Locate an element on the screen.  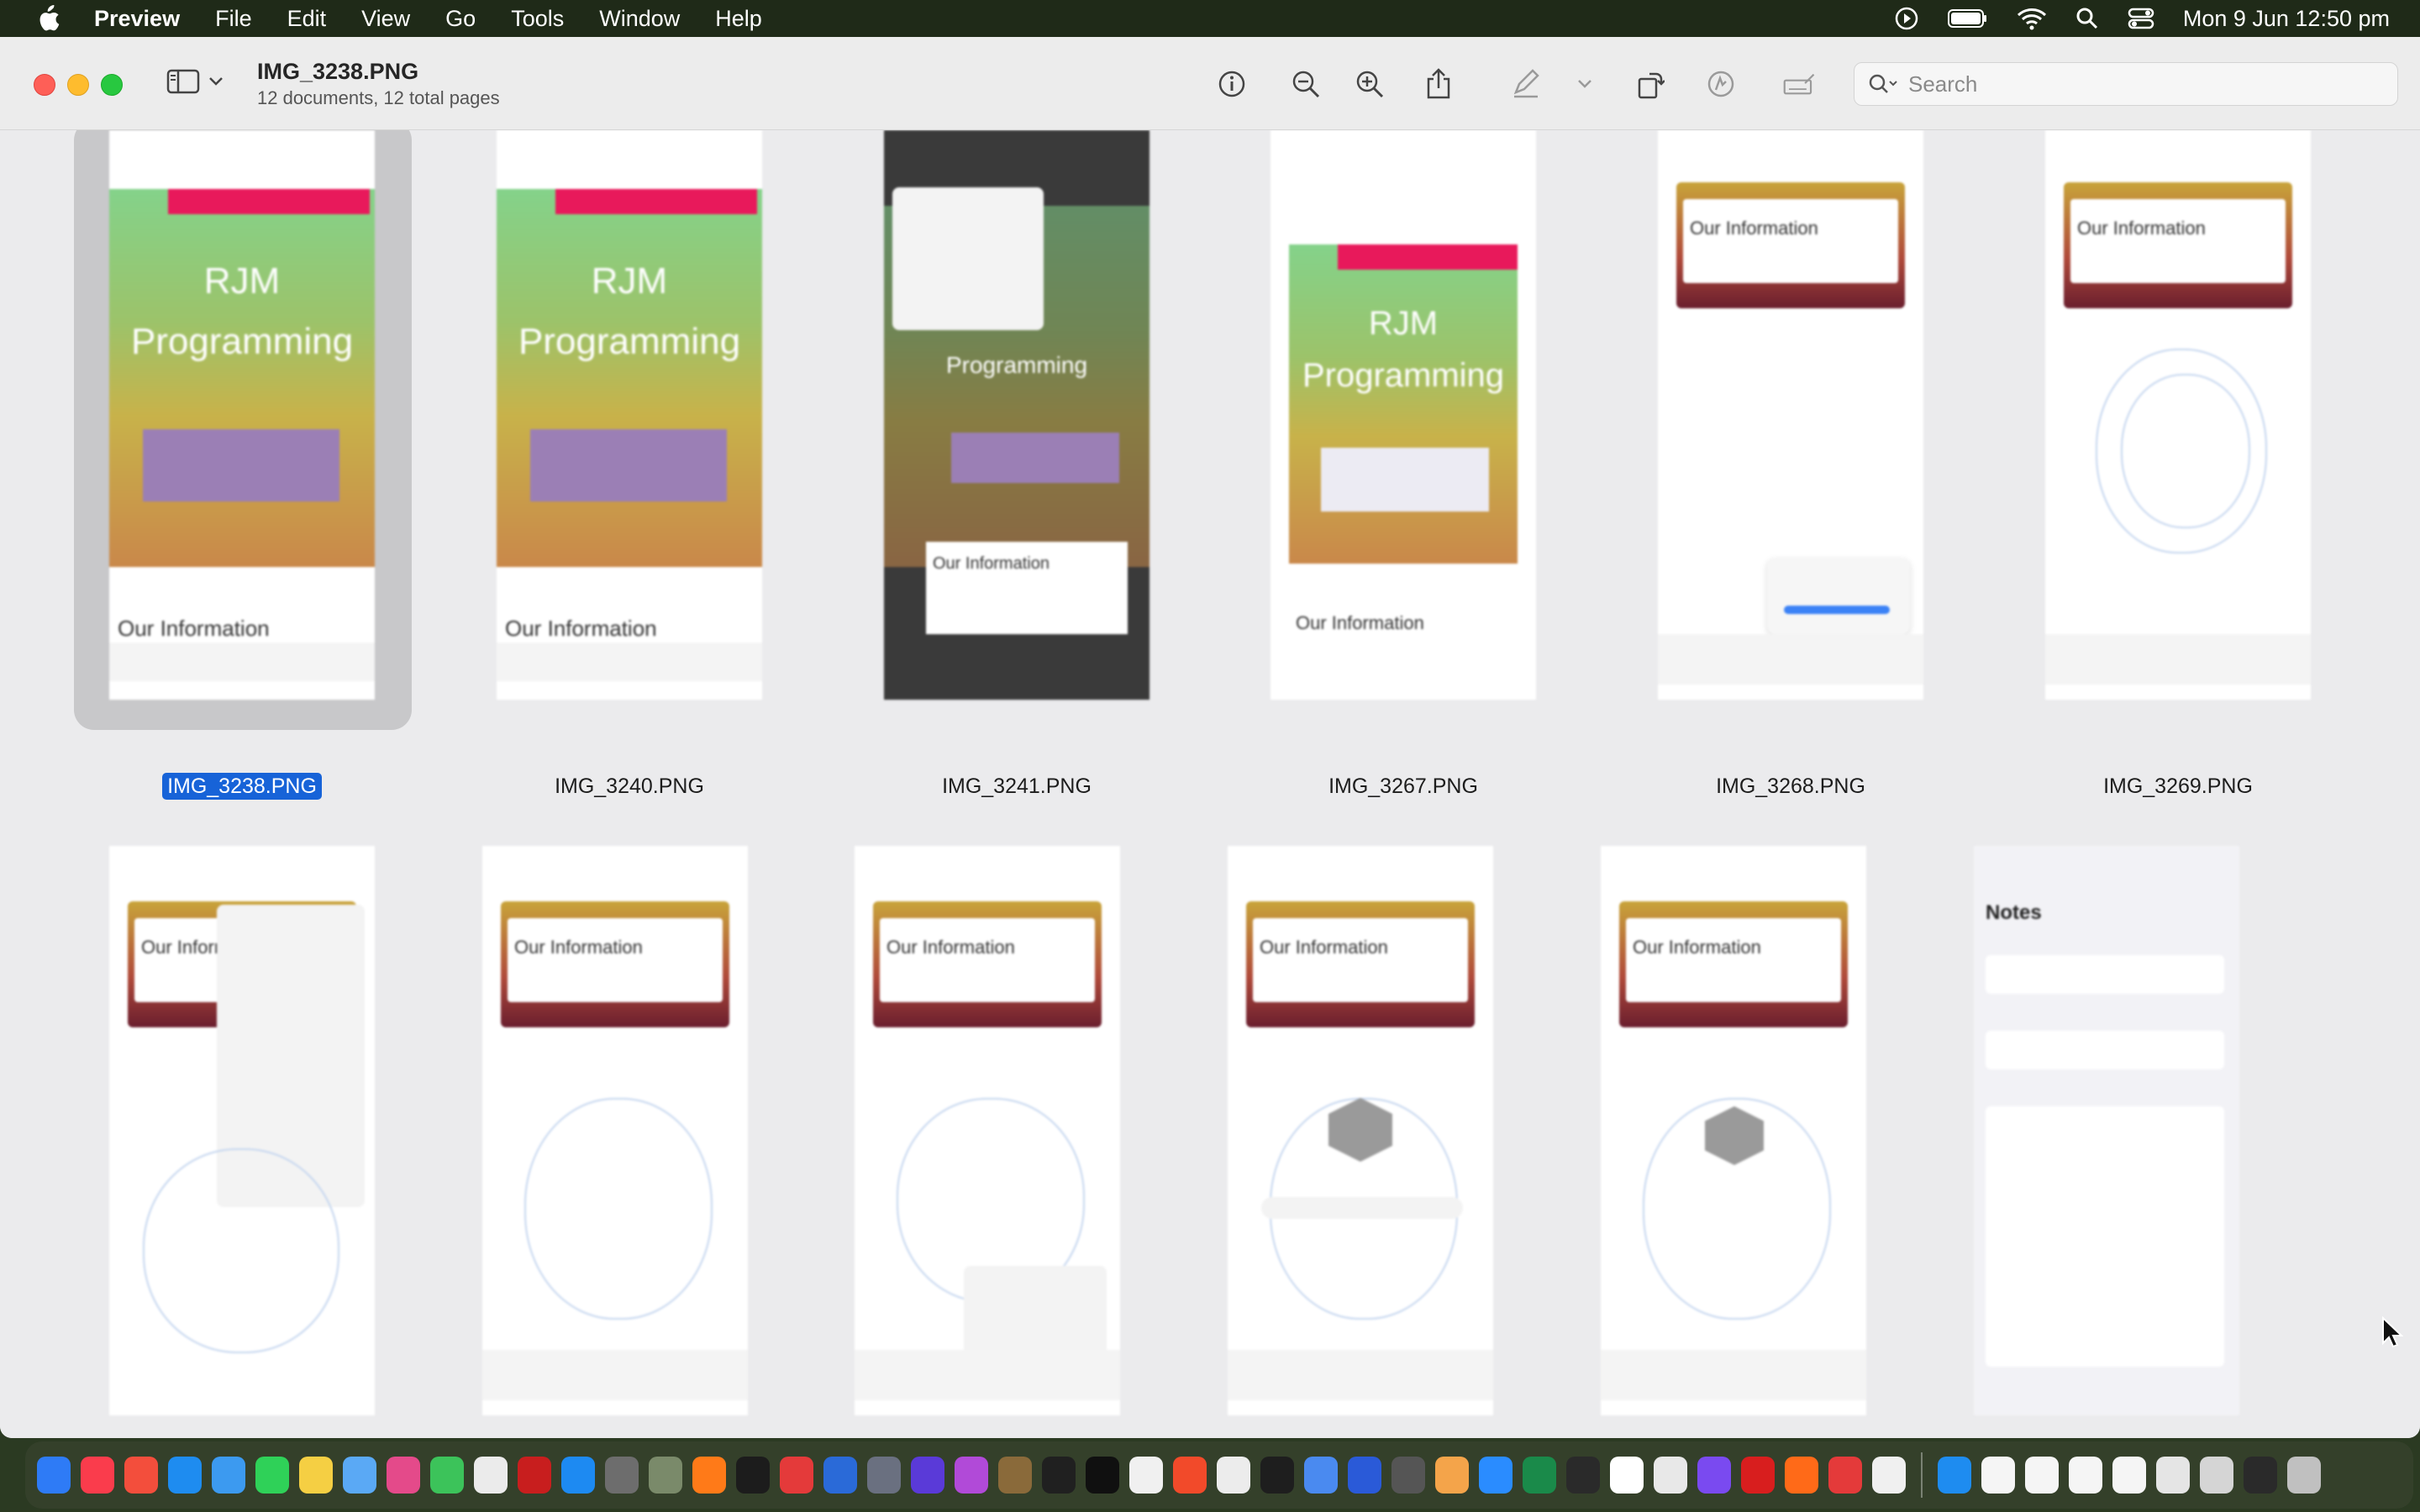
search-field is located at coordinates (2126, 84).